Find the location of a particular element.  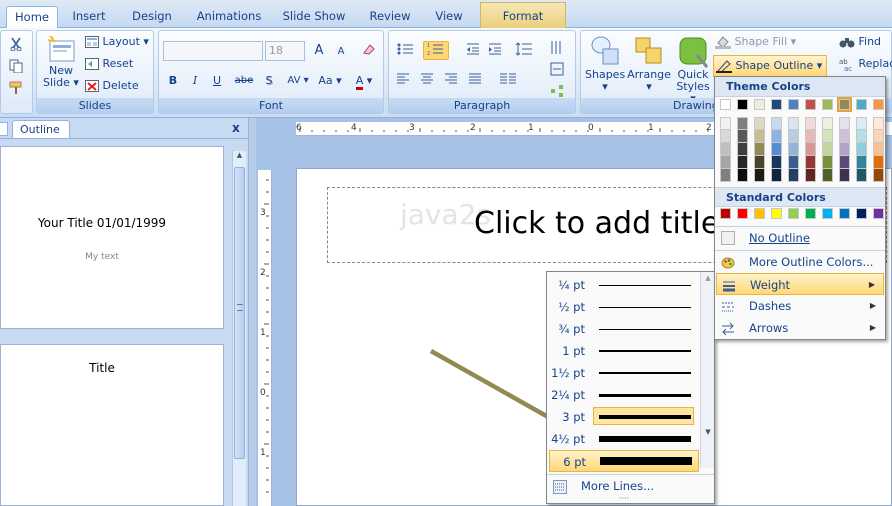

slide-thumbnail-1: Your Title 01/01/1999 My text is located at coordinates (112, 237).